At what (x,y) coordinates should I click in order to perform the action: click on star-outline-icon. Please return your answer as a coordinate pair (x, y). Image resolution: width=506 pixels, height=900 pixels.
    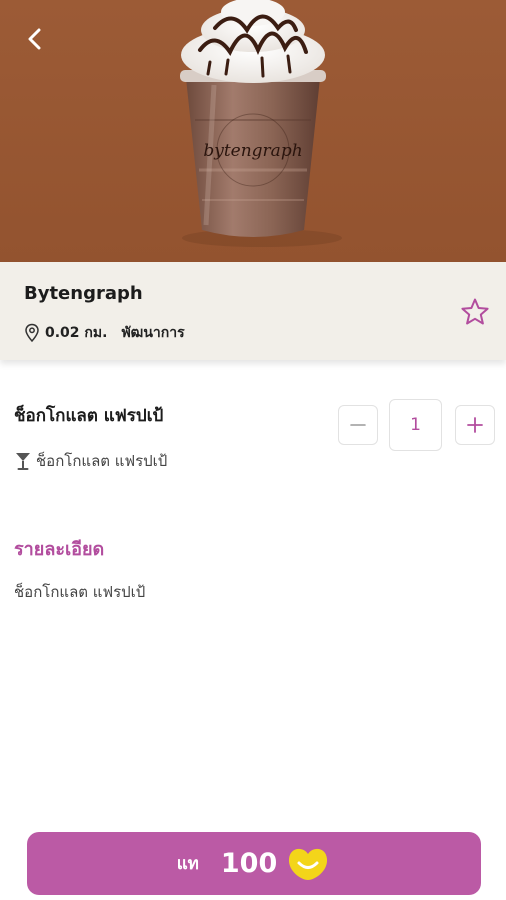
    Looking at the image, I should click on (475, 311).